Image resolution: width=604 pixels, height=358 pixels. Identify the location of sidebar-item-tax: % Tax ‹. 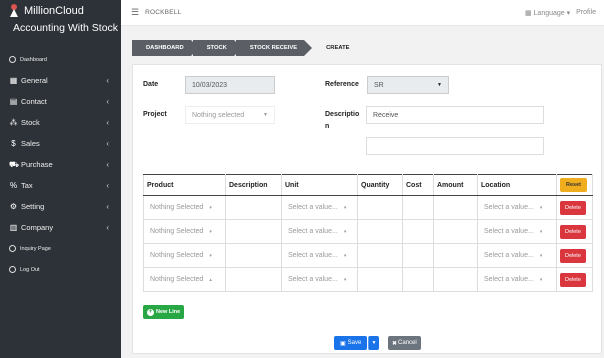
(60, 185).